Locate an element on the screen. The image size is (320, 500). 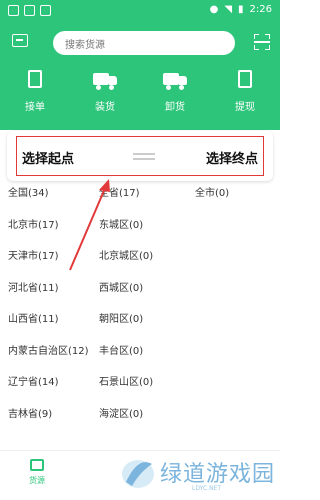
province-item: 全国(34) is located at coordinates (48, 204).